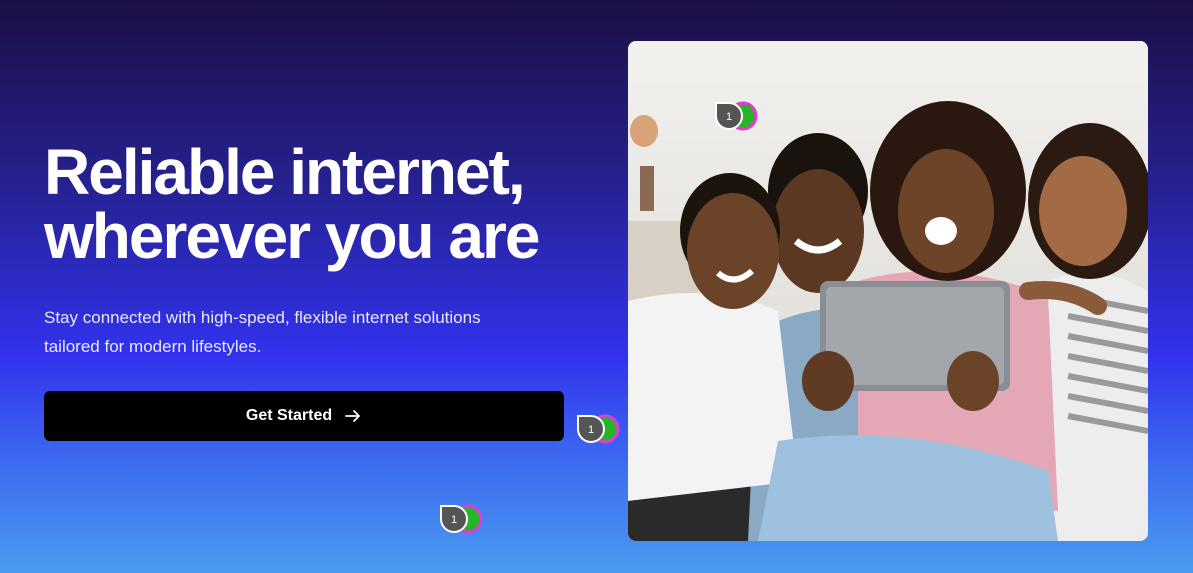  What do you see at coordinates (353, 416) in the screenshot?
I see `arrow-right-icon` at bounding box center [353, 416].